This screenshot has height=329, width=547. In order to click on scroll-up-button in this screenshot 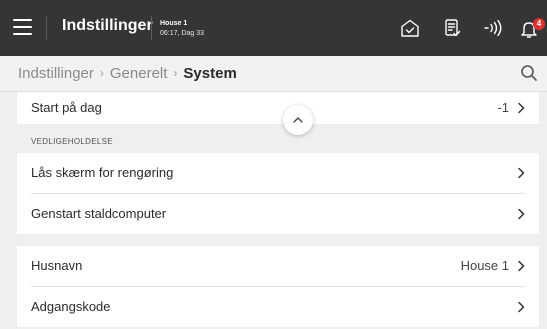, I will do `click(298, 120)`.